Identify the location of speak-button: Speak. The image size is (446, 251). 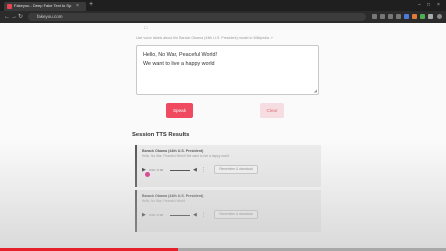
(179, 110).